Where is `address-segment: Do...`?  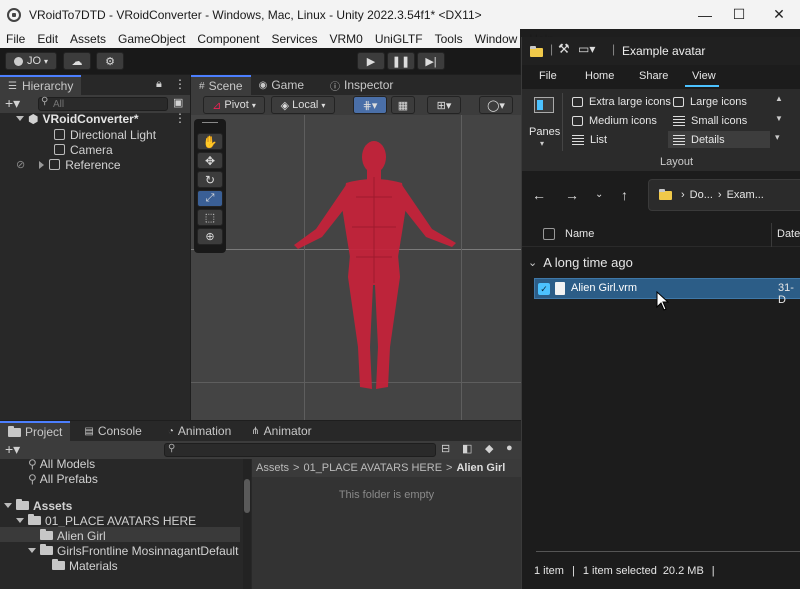 address-segment: Do... is located at coordinates (701, 195).